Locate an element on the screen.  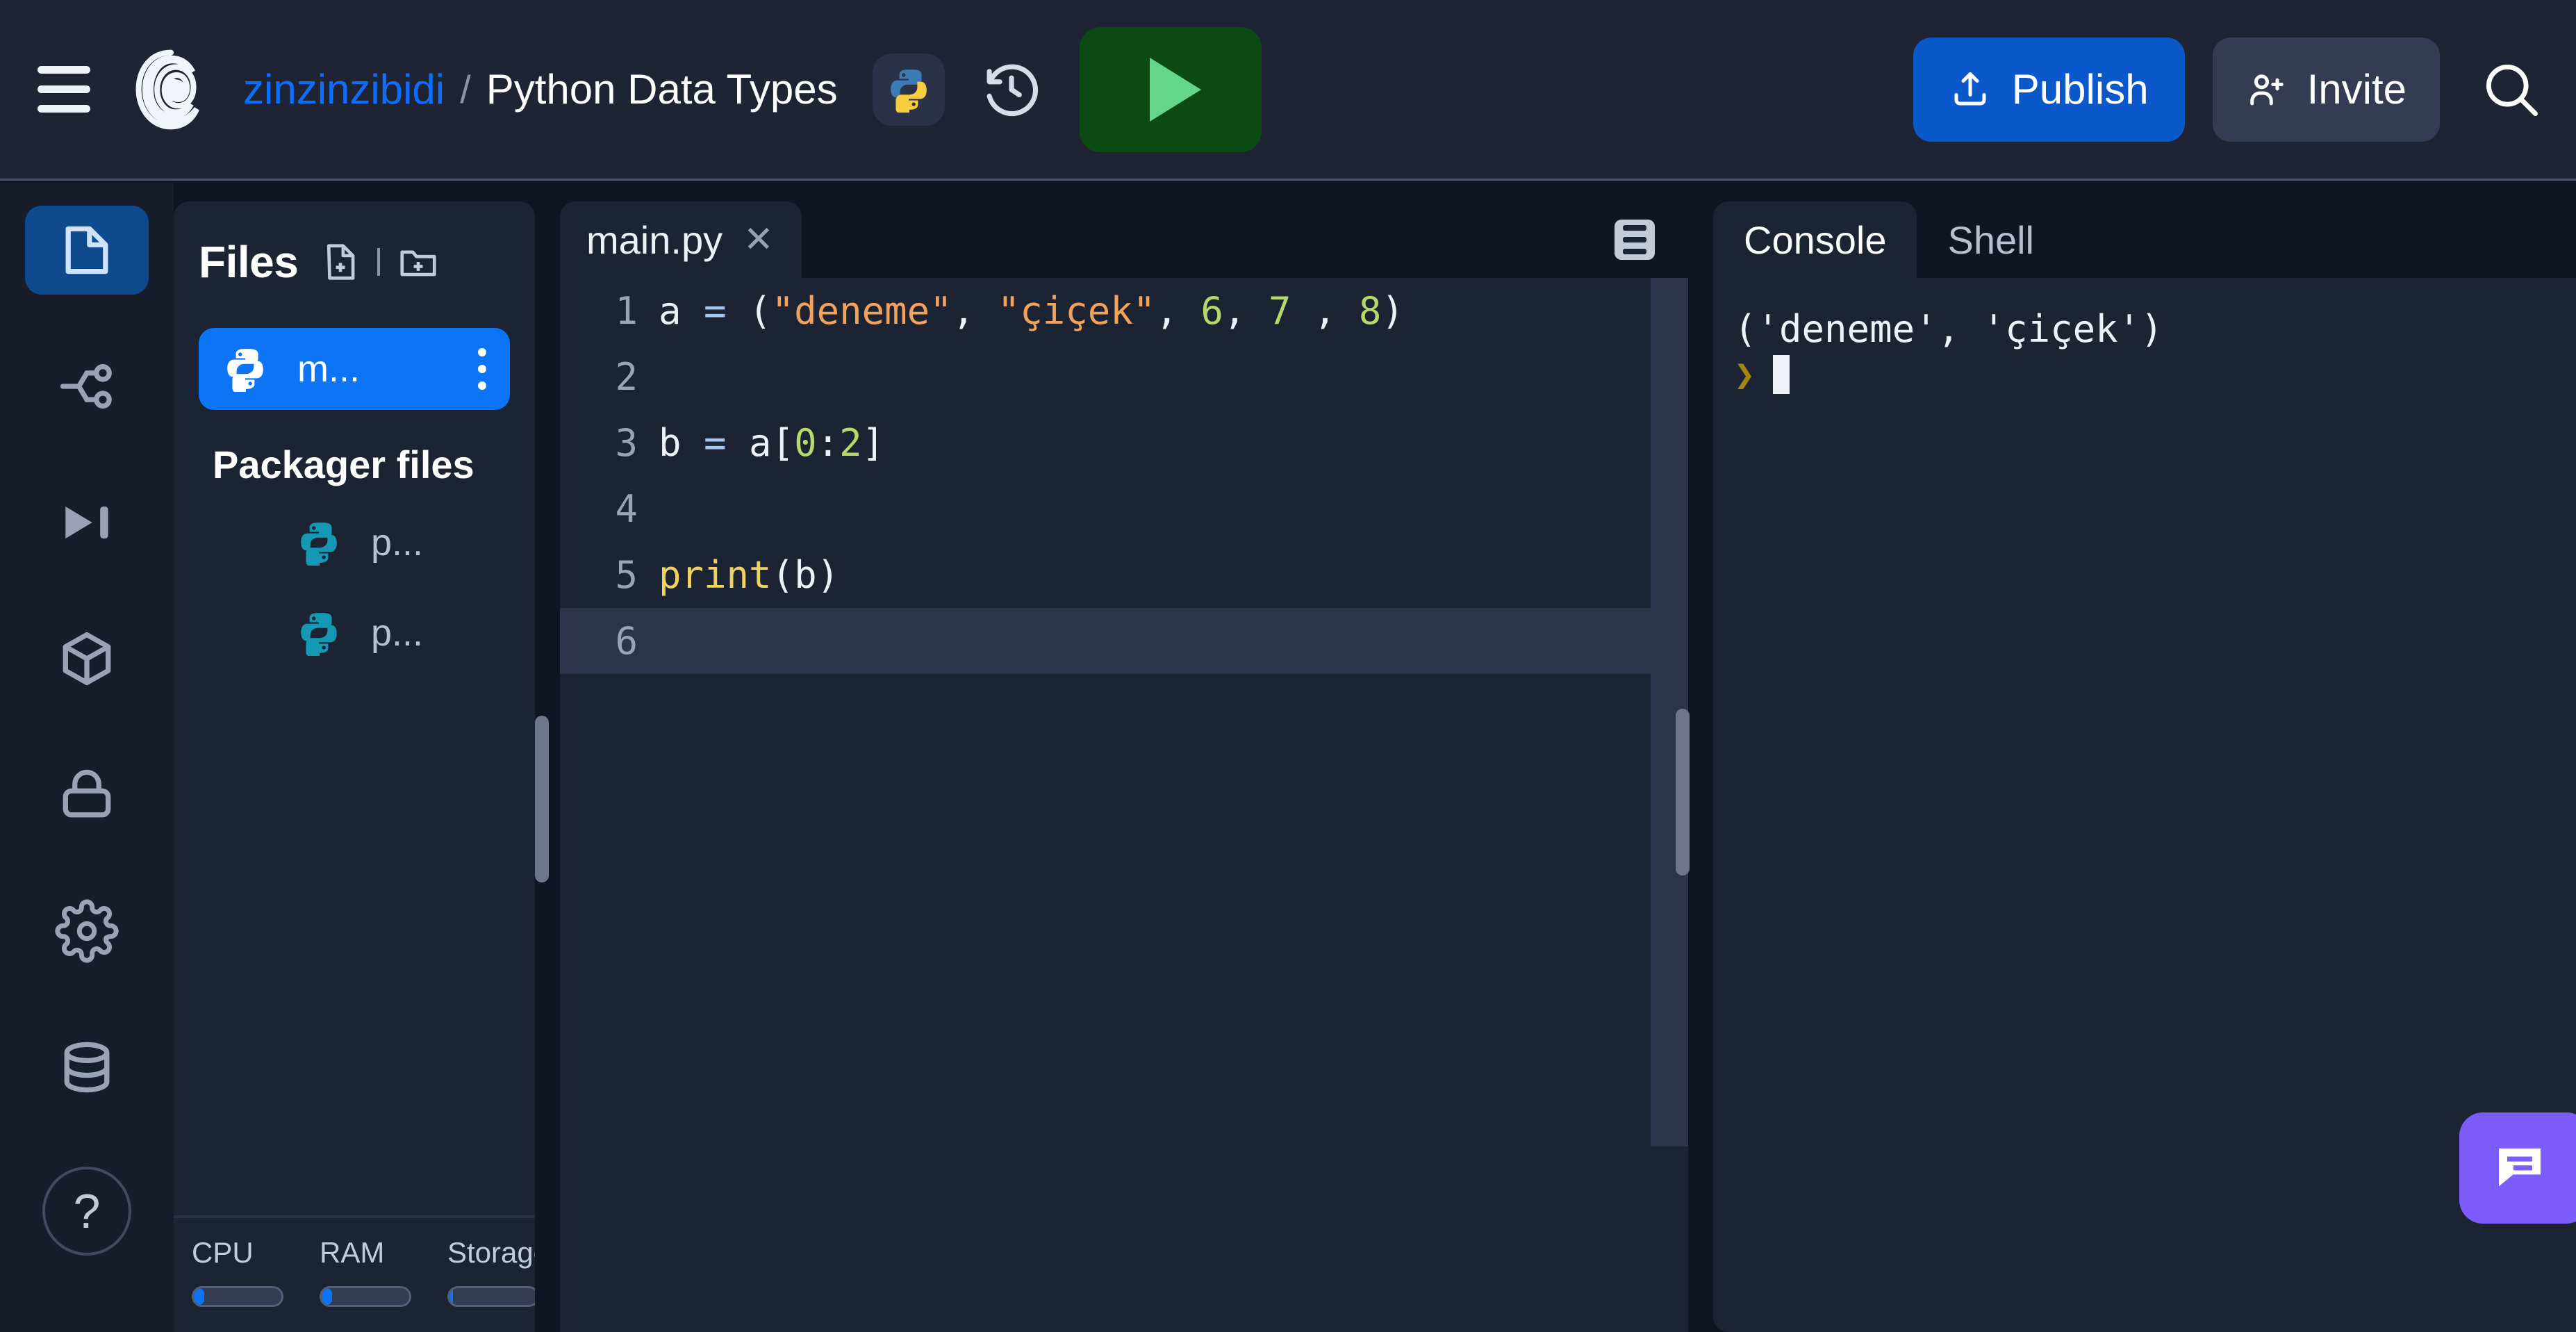
python-logo-icon is located at coordinates (909, 90).